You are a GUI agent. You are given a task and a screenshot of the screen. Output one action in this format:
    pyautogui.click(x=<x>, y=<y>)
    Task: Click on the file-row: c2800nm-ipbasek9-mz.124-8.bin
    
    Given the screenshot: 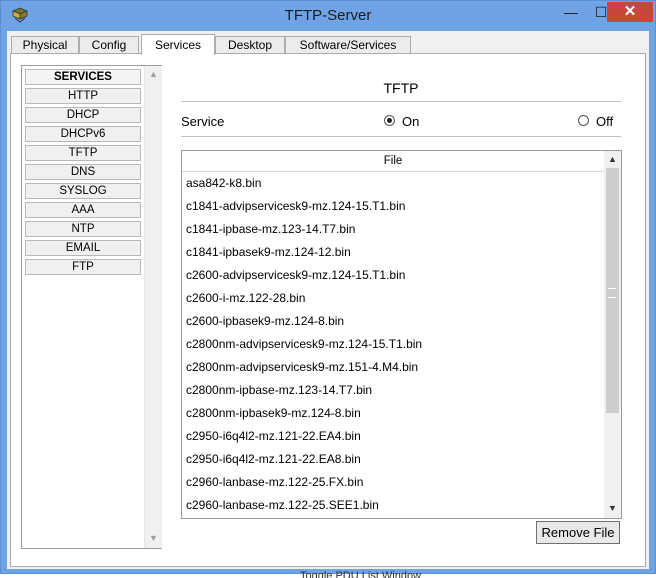 What is the action you would take?
    pyautogui.click(x=393, y=413)
    